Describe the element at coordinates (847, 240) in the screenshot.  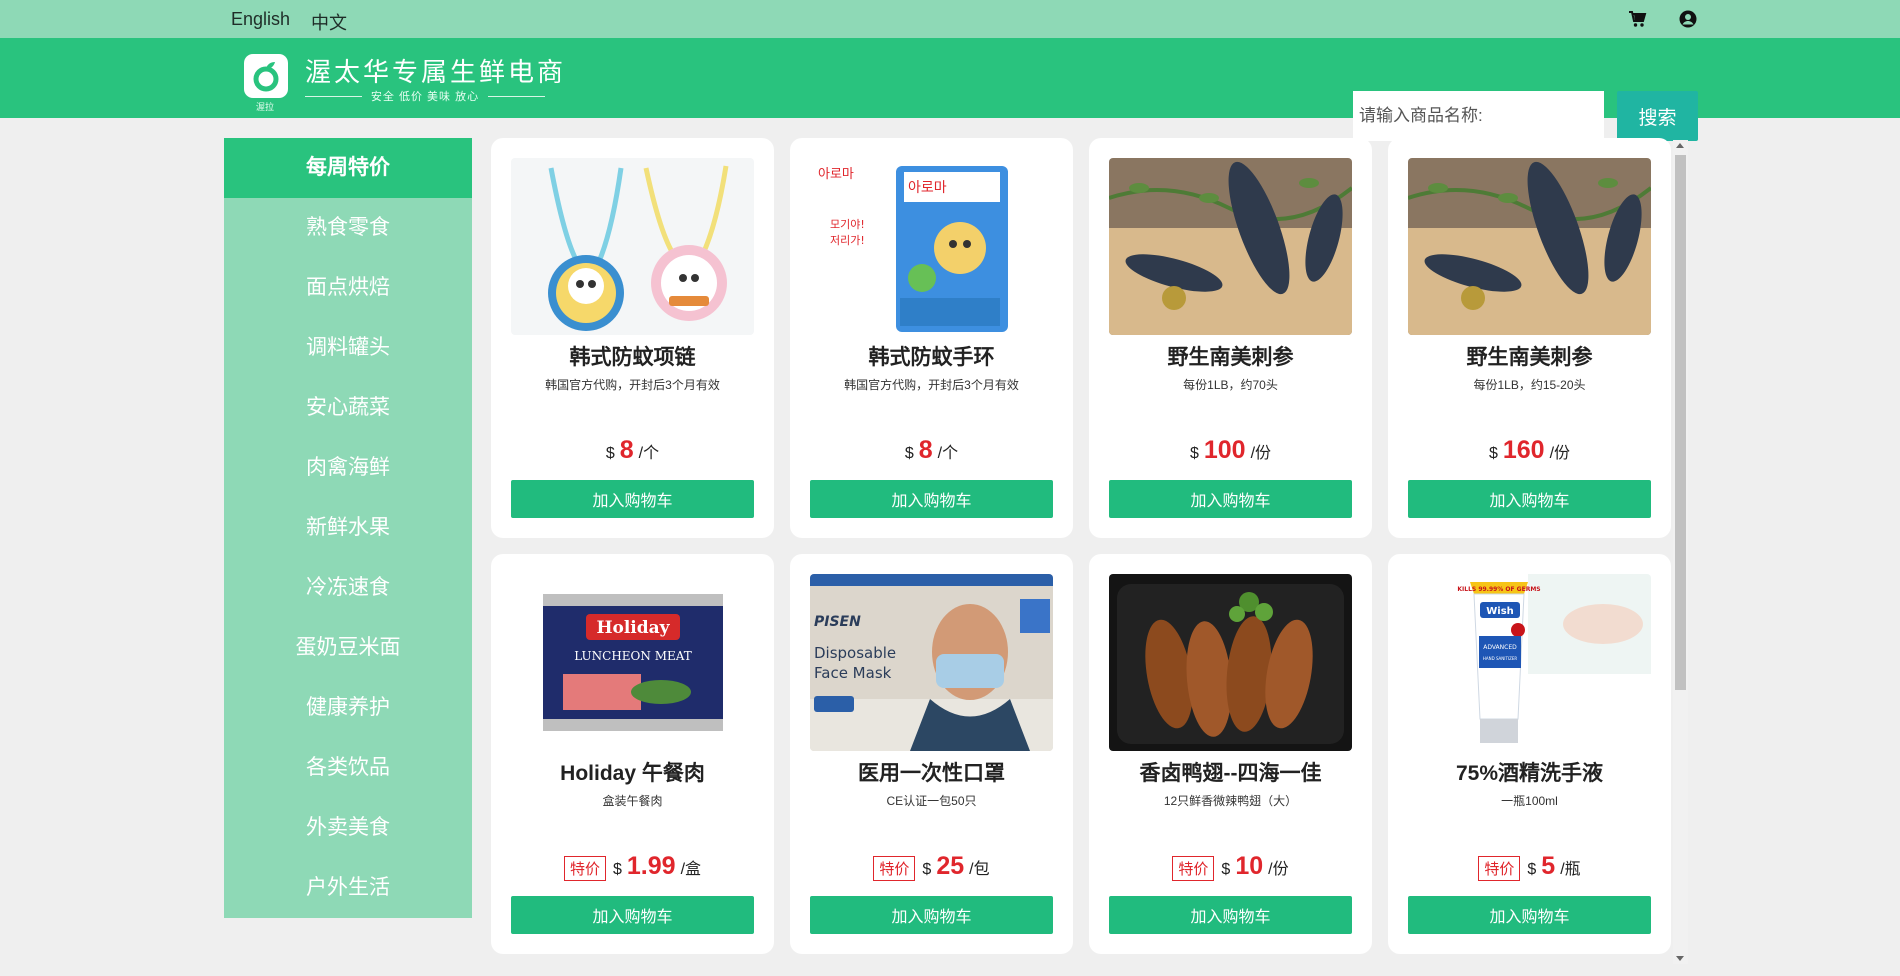
I see `svg-text: 저리가!` at that location.